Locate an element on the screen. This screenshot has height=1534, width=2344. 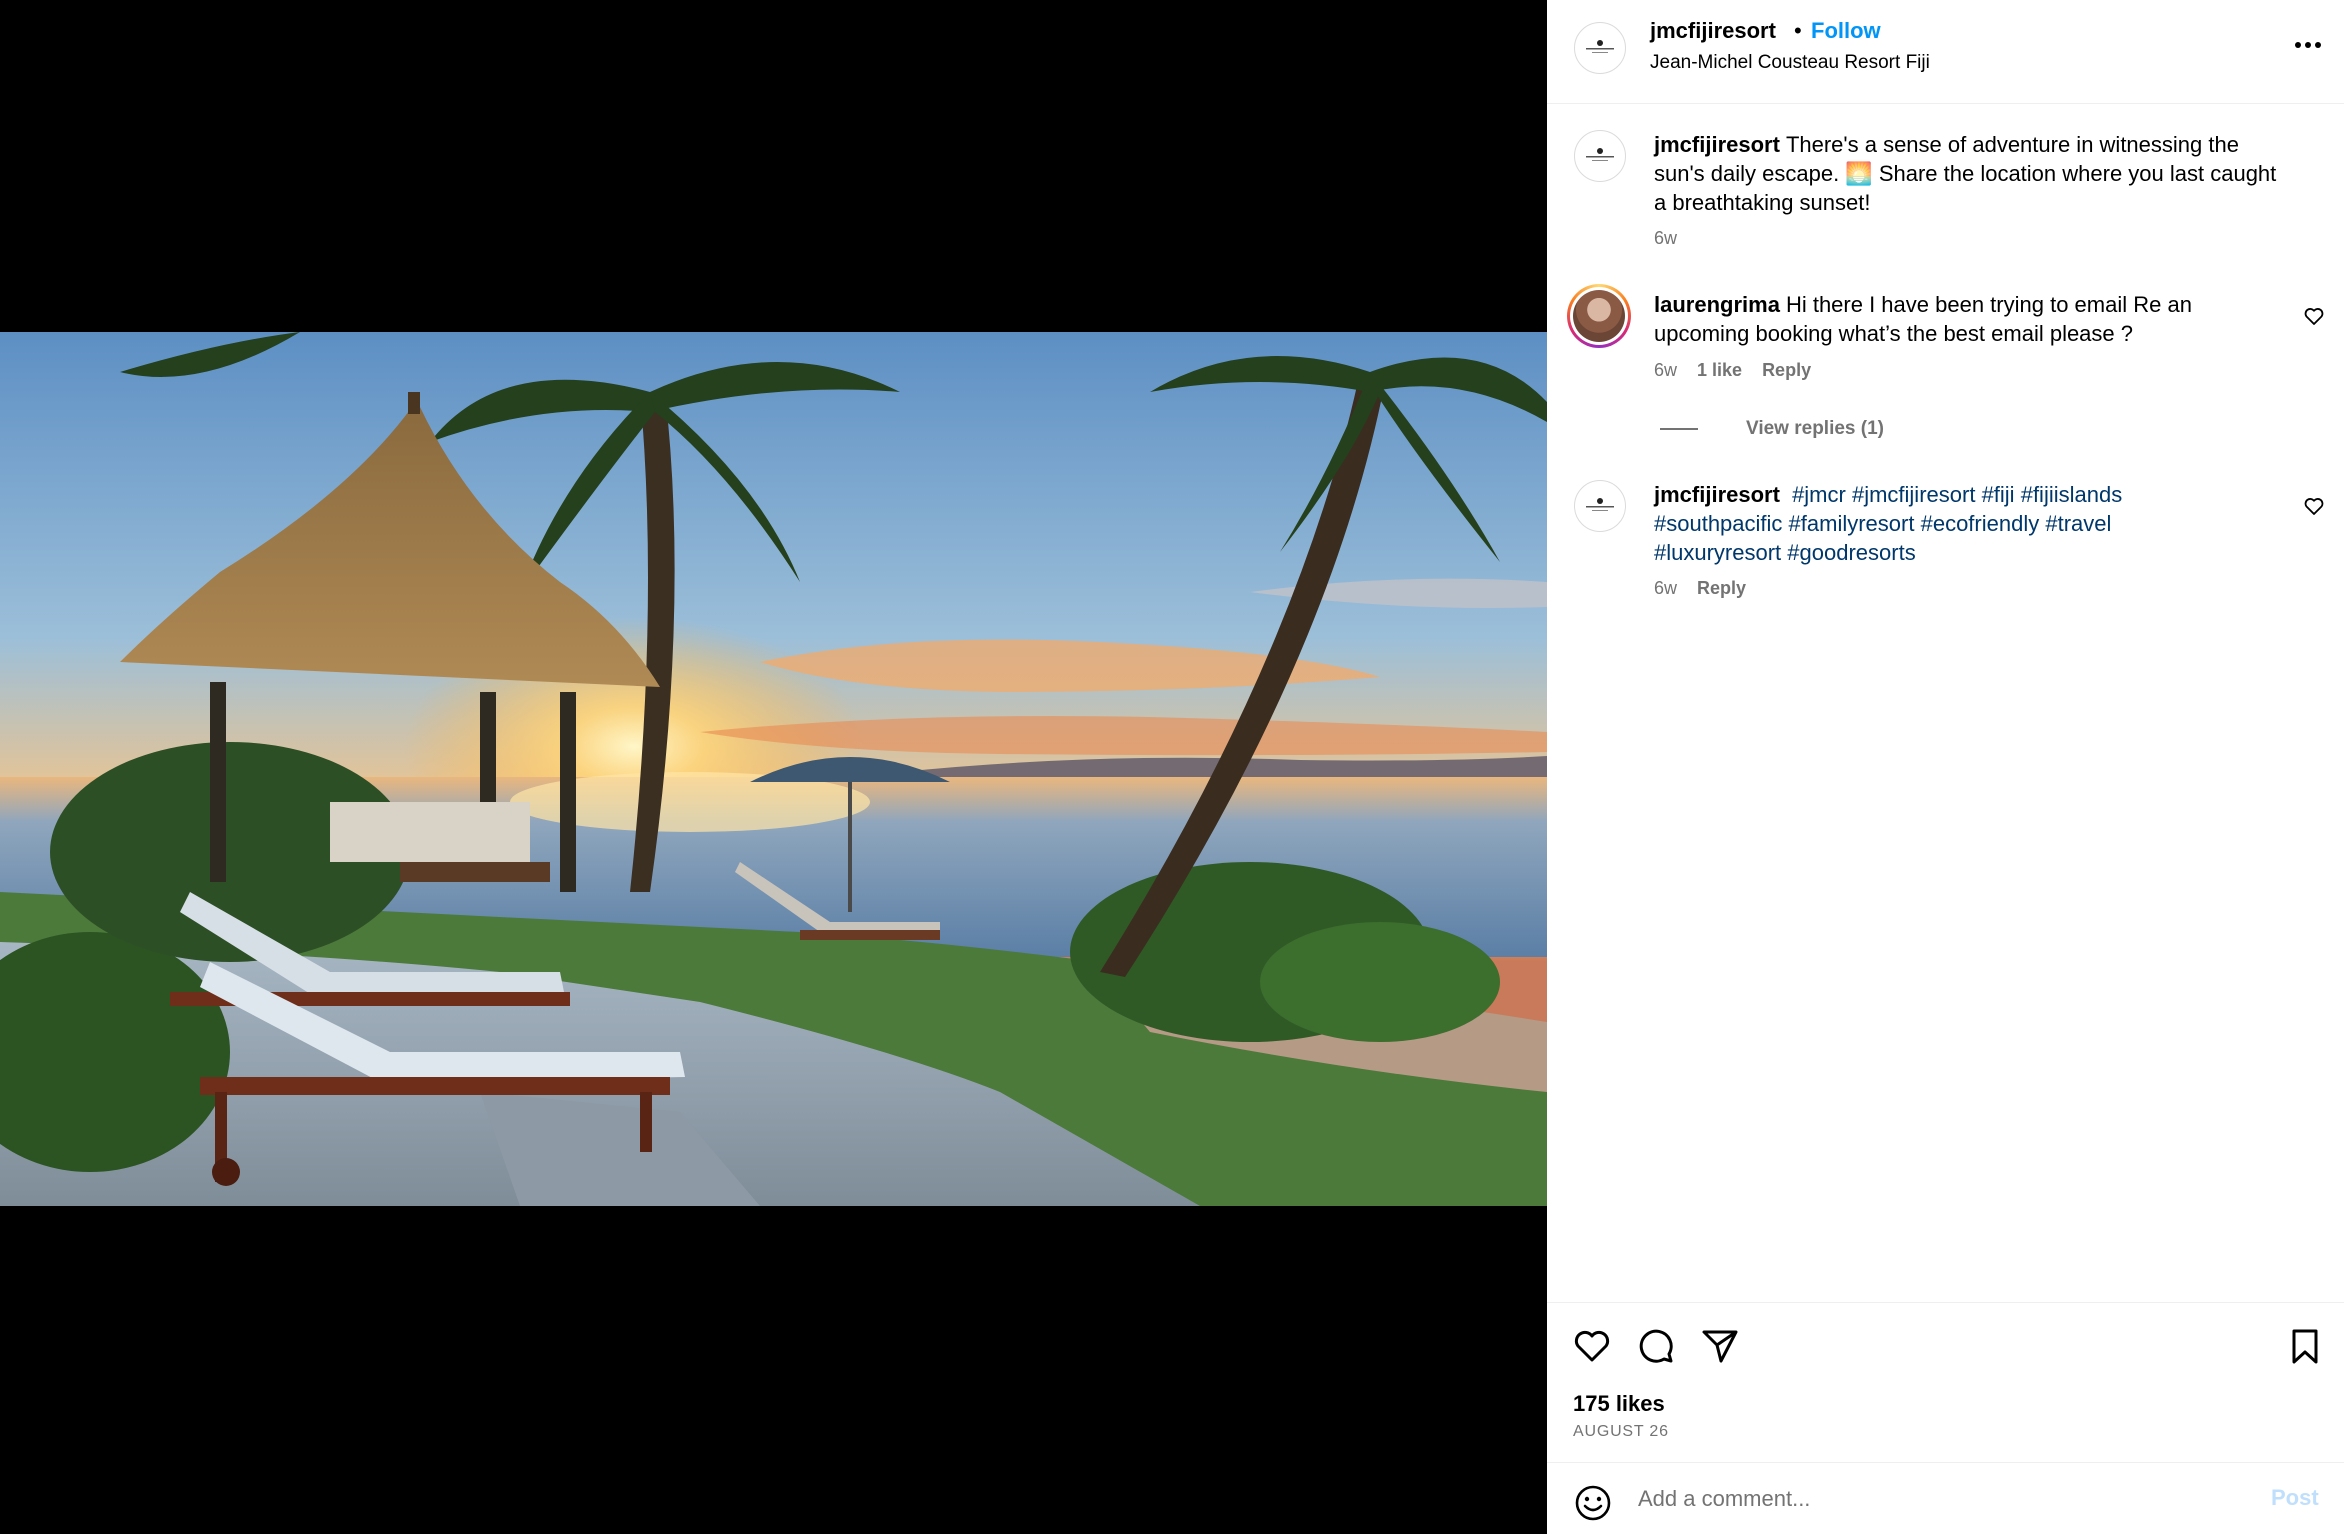
comment-icon is located at coordinates (1656, 1346).